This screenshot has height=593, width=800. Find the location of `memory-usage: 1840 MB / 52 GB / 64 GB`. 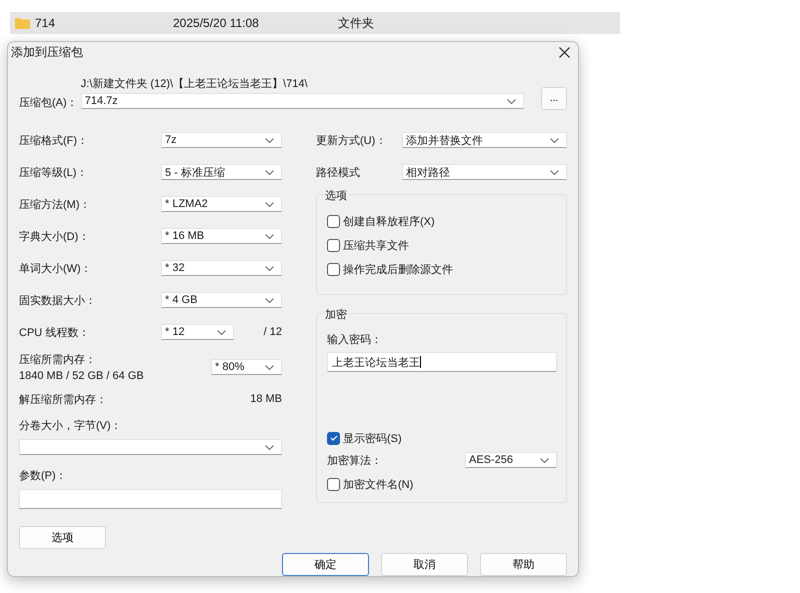

memory-usage: 1840 MB / 52 GB / 64 GB is located at coordinates (81, 376).